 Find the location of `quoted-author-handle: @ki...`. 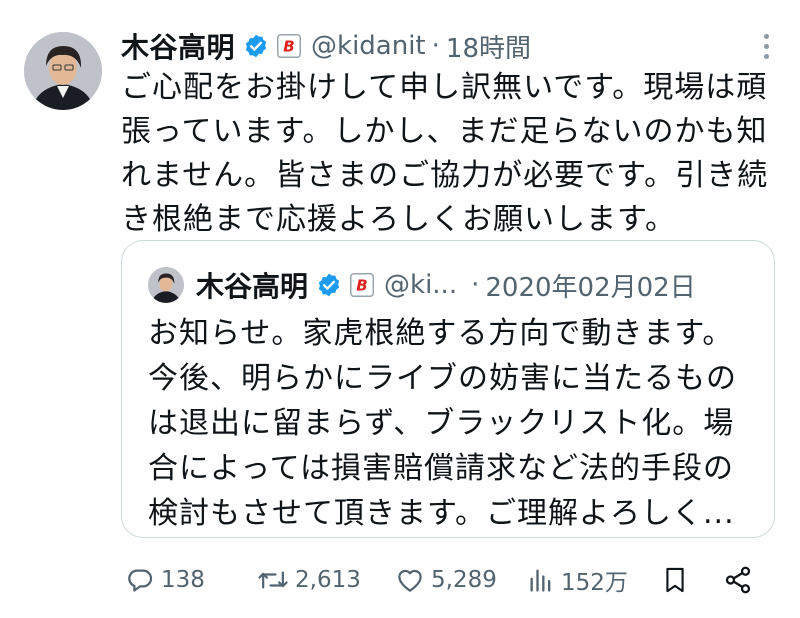

quoted-author-handle: @ki... is located at coordinates (421, 285).